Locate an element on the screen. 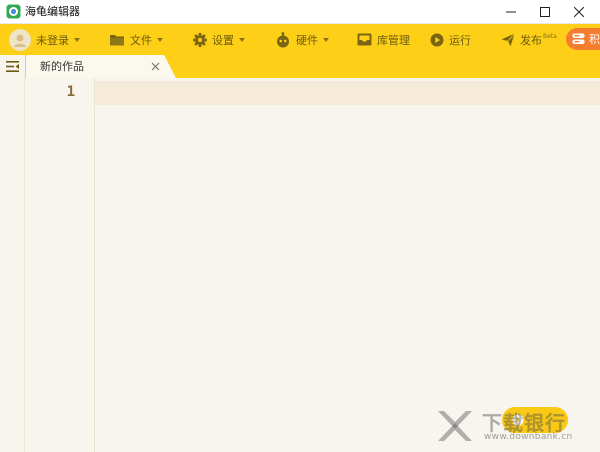 The height and width of the screenshot is (452, 600). minimize-icon is located at coordinates (511, 12).